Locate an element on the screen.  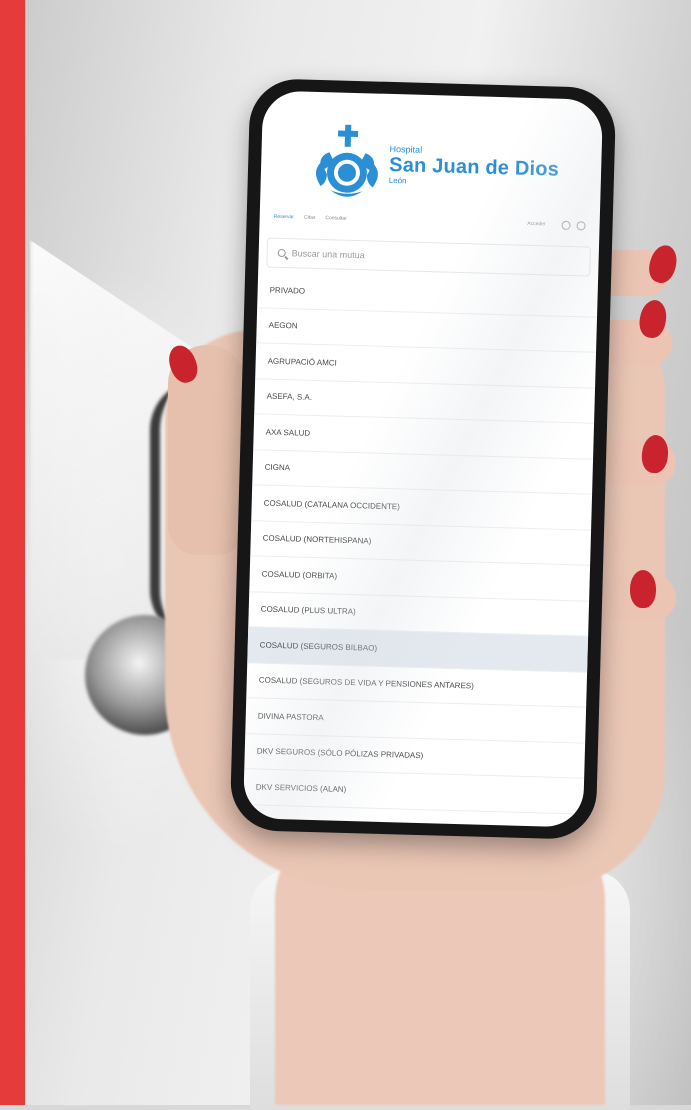
tab-consultar: Consultar is located at coordinates (336, 218).